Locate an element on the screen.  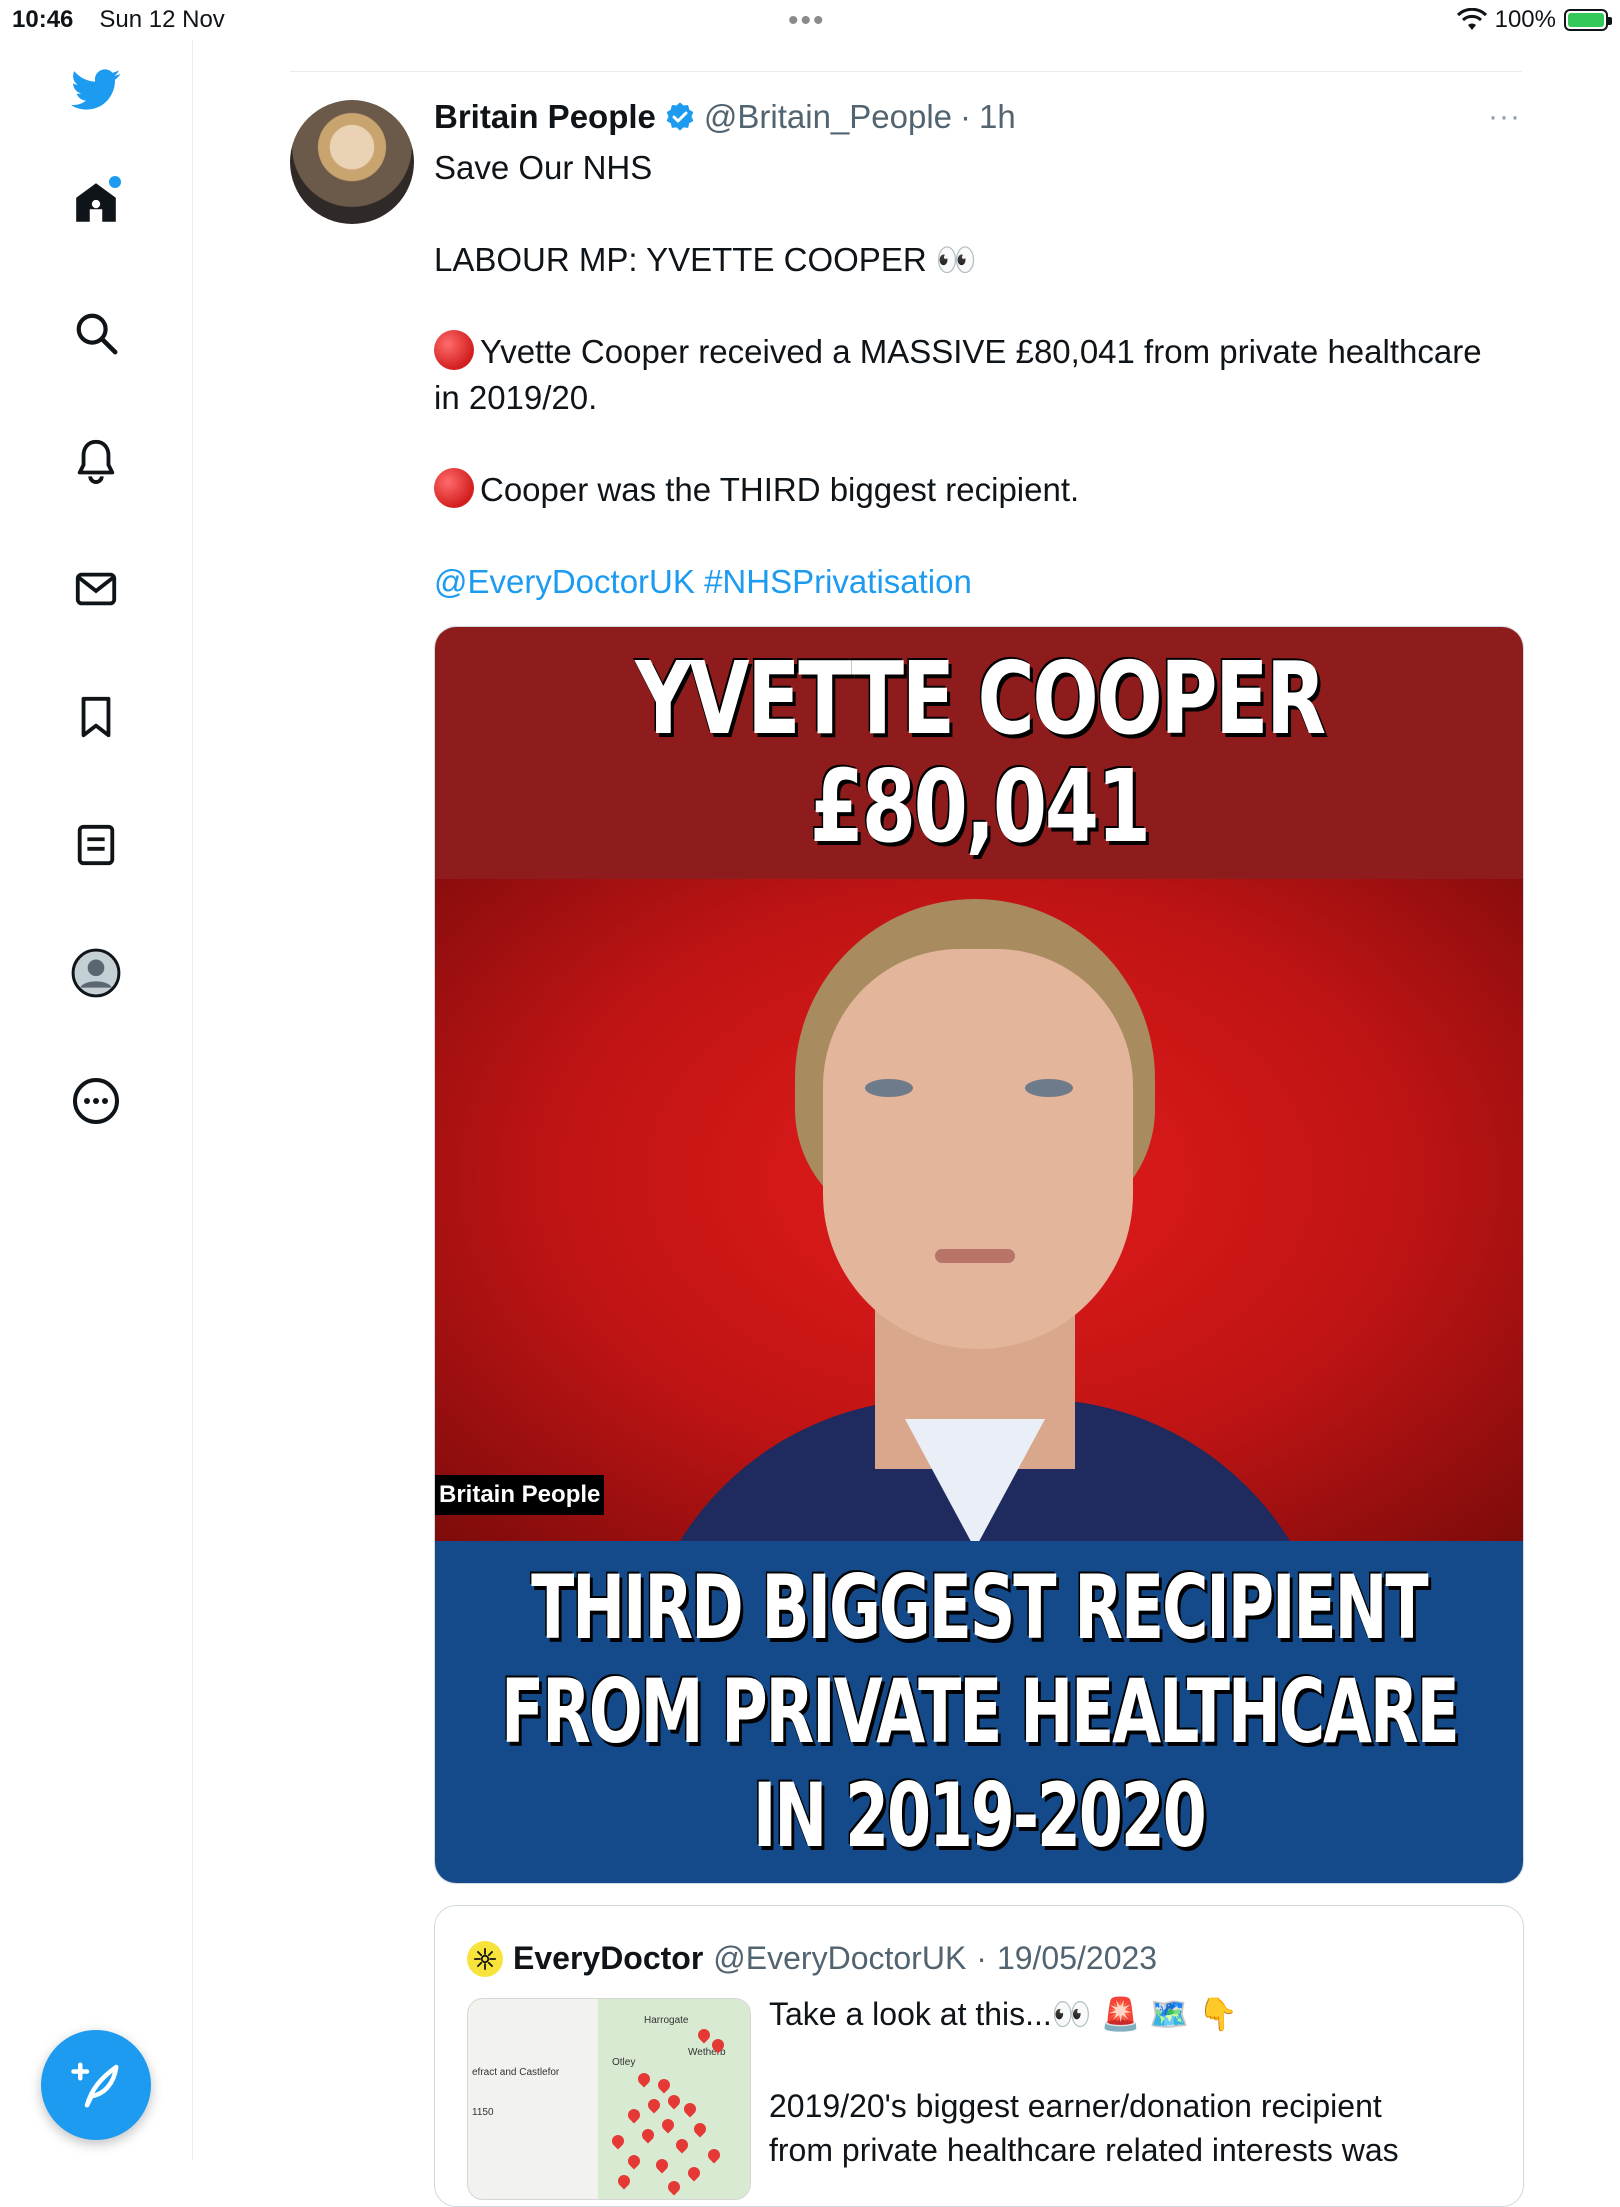
twitter-bird-icon is located at coordinates (96, 90).